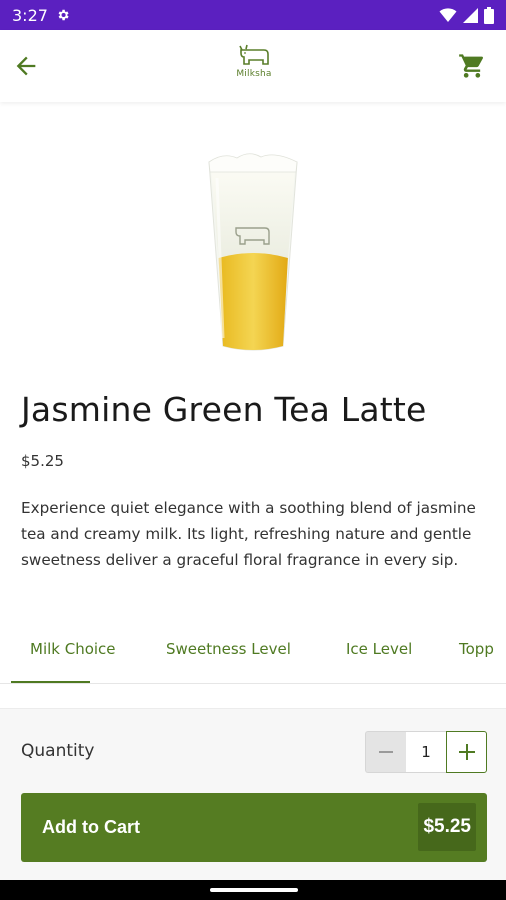 The width and height of the screenshot is (506, 900). I want to click on tab-sweetness-level: Sweetness Level, so click(228, 649).